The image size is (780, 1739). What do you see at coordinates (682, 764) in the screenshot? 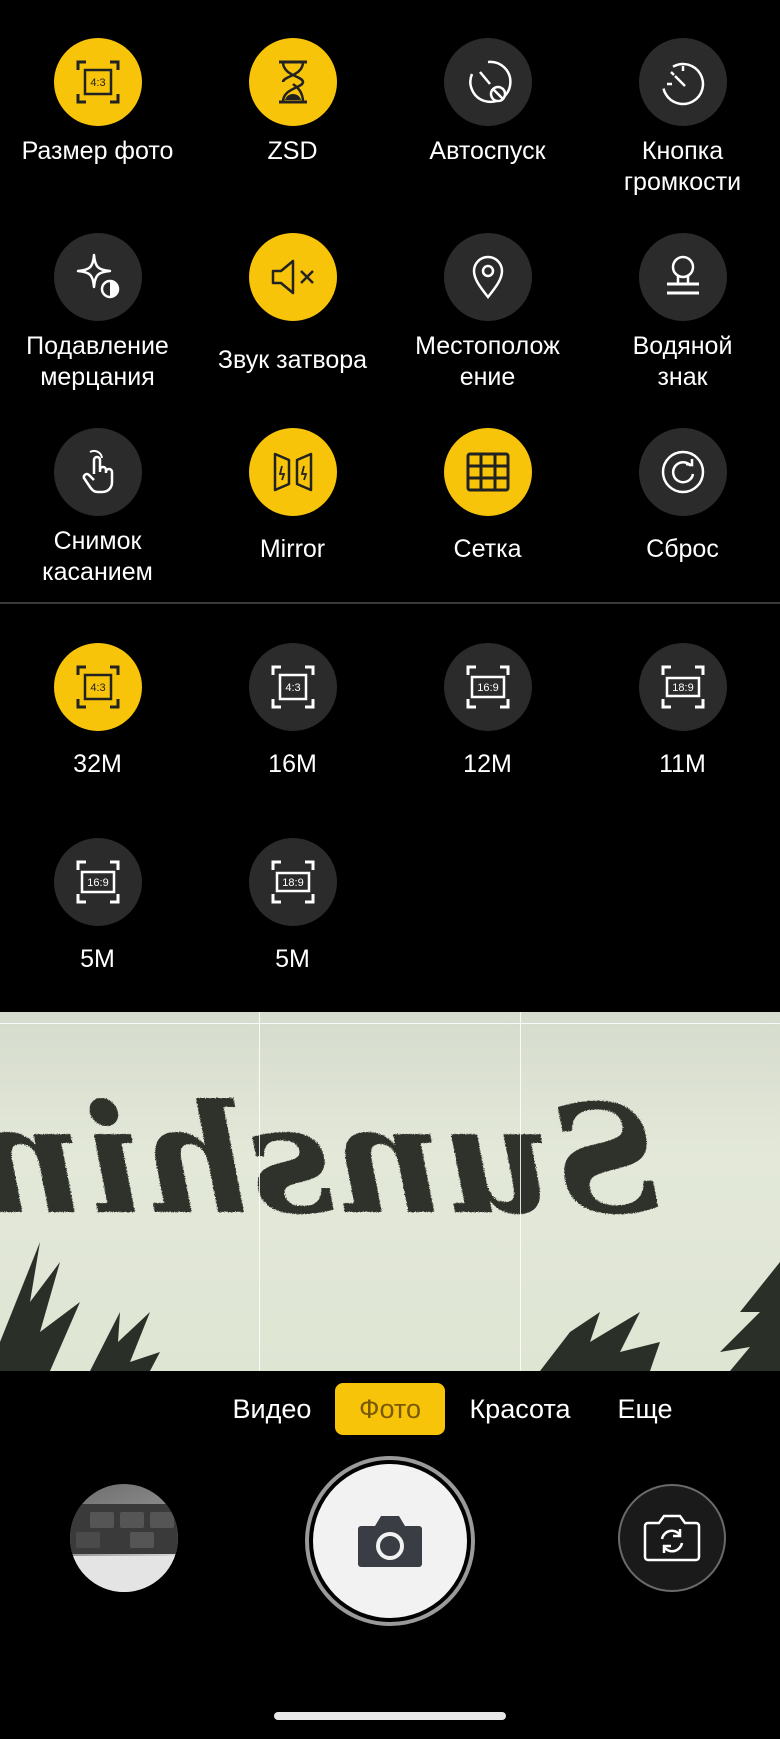
I see `size-label: 11M` at bounding box center [682, 764].